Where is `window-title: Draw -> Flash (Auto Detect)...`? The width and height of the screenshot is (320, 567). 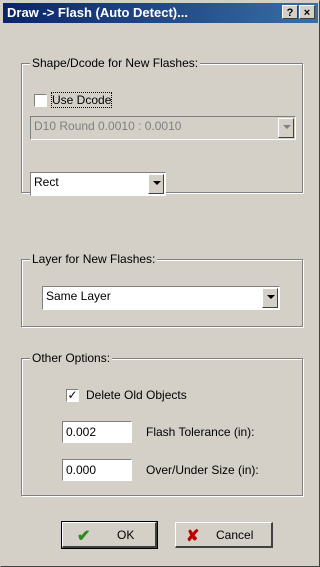
window-title: Draw -> Flash (Auto Detect)... is located at coordinates (97, 12).